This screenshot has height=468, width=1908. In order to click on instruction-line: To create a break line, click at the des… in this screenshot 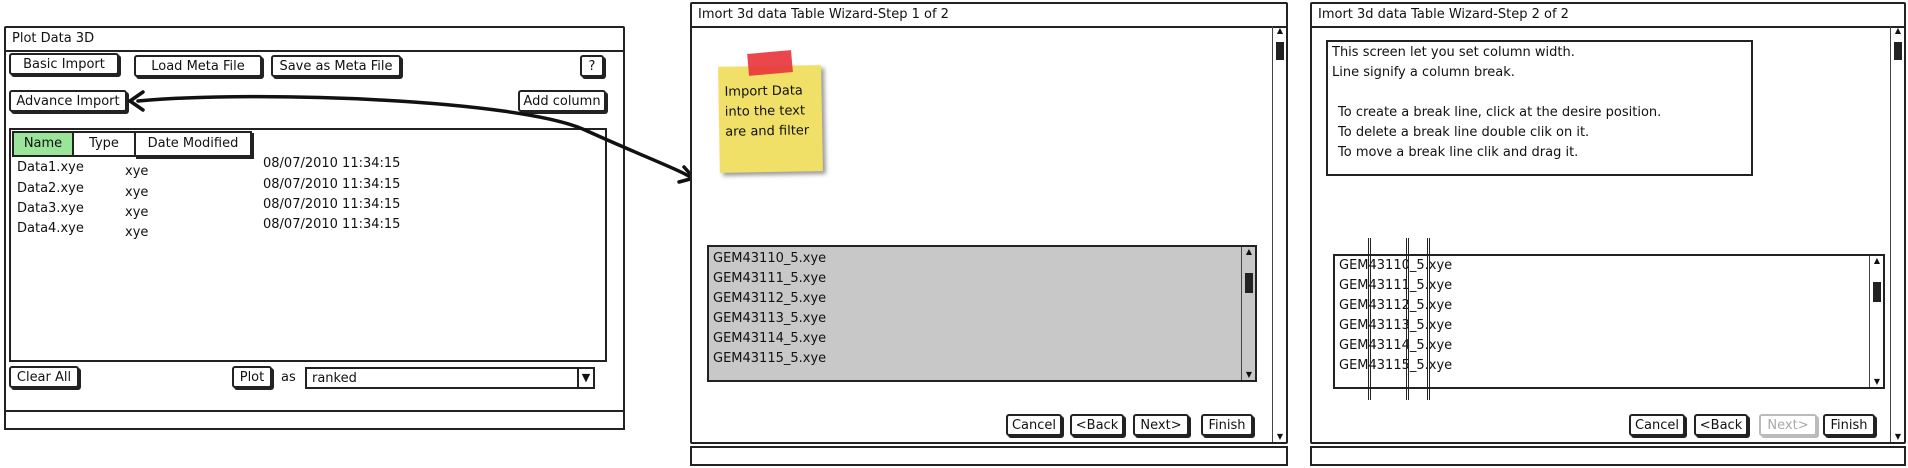, I will do `click(1500, 112)`.